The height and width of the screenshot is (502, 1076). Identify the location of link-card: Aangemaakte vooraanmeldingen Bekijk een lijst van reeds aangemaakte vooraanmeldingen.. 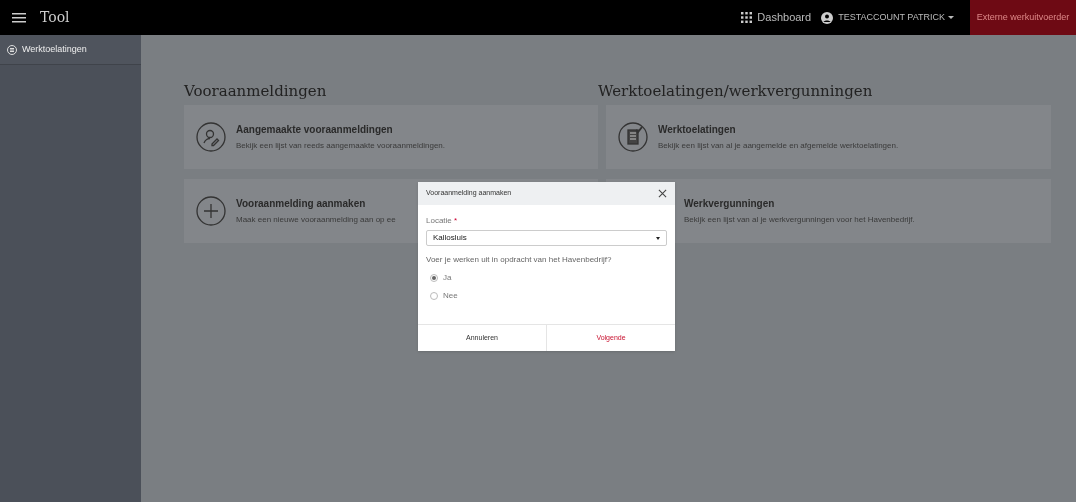
(391, 137).